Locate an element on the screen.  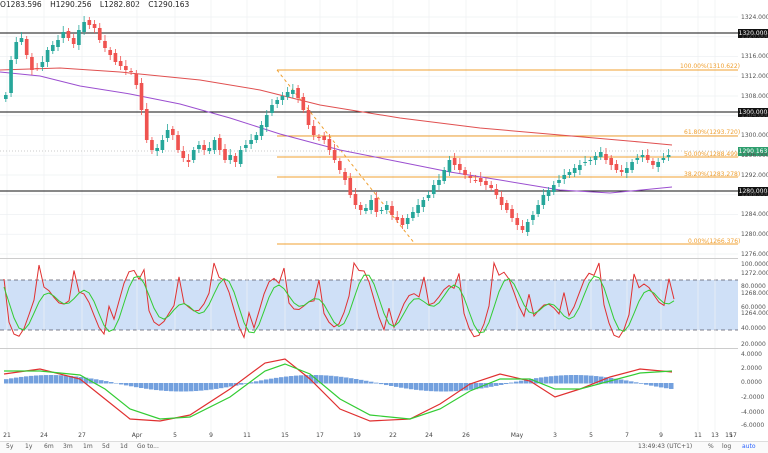
macd-axis-label: -2.0000 is located at coordinates (753, 397).